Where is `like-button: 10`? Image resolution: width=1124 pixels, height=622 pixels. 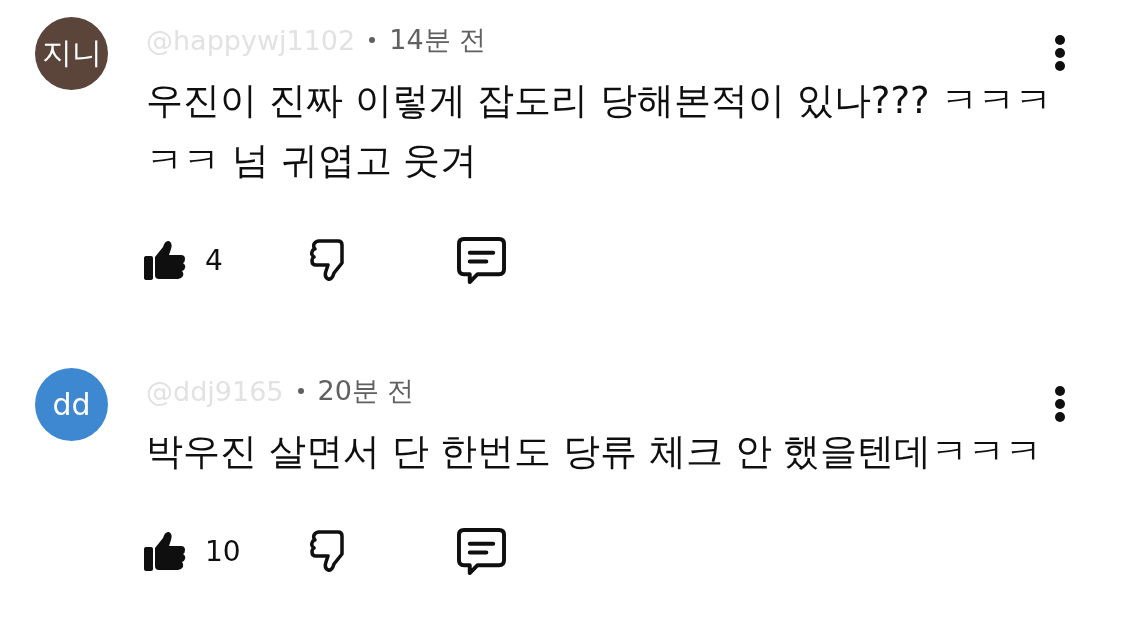
like-button: 10 is located at coordinates (192, 551).